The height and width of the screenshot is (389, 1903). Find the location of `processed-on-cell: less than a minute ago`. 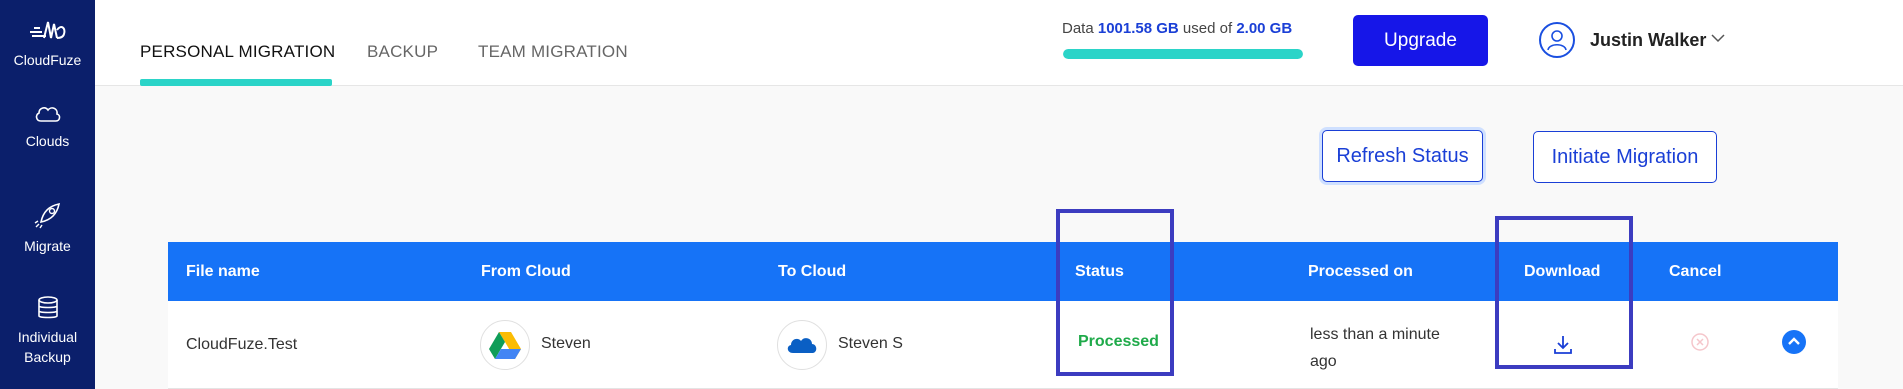

processed-on-cell: less than a minute ago is located at coordinates (1375, 348).